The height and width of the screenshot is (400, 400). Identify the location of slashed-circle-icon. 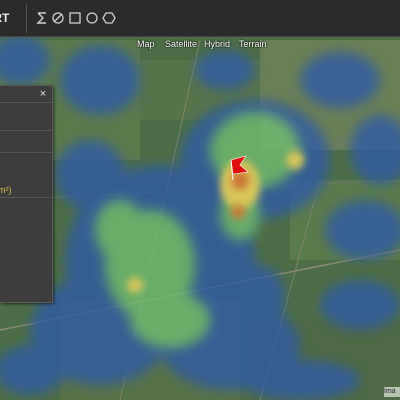
(58, 18).